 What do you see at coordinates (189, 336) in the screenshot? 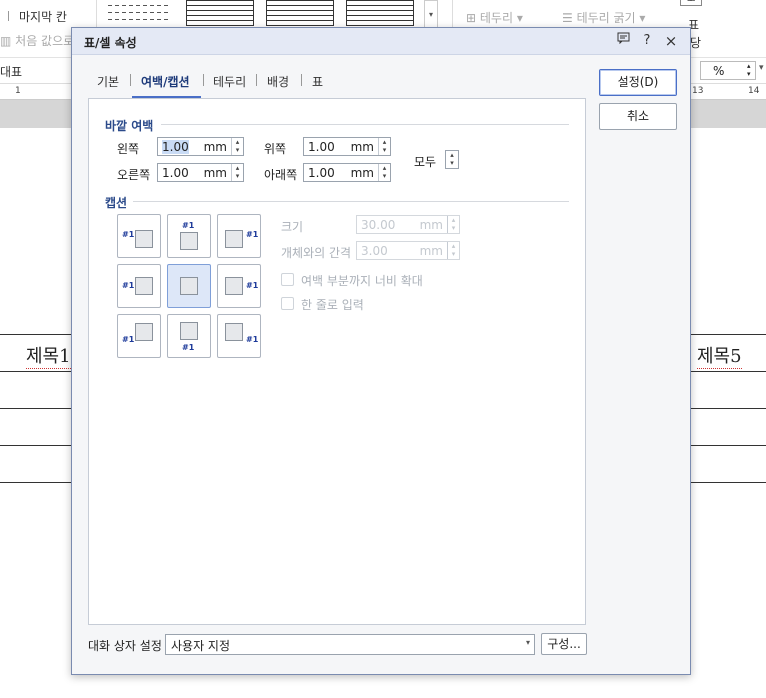
I see `caption-position-bottom: #1` at bounding box center [189, 336].